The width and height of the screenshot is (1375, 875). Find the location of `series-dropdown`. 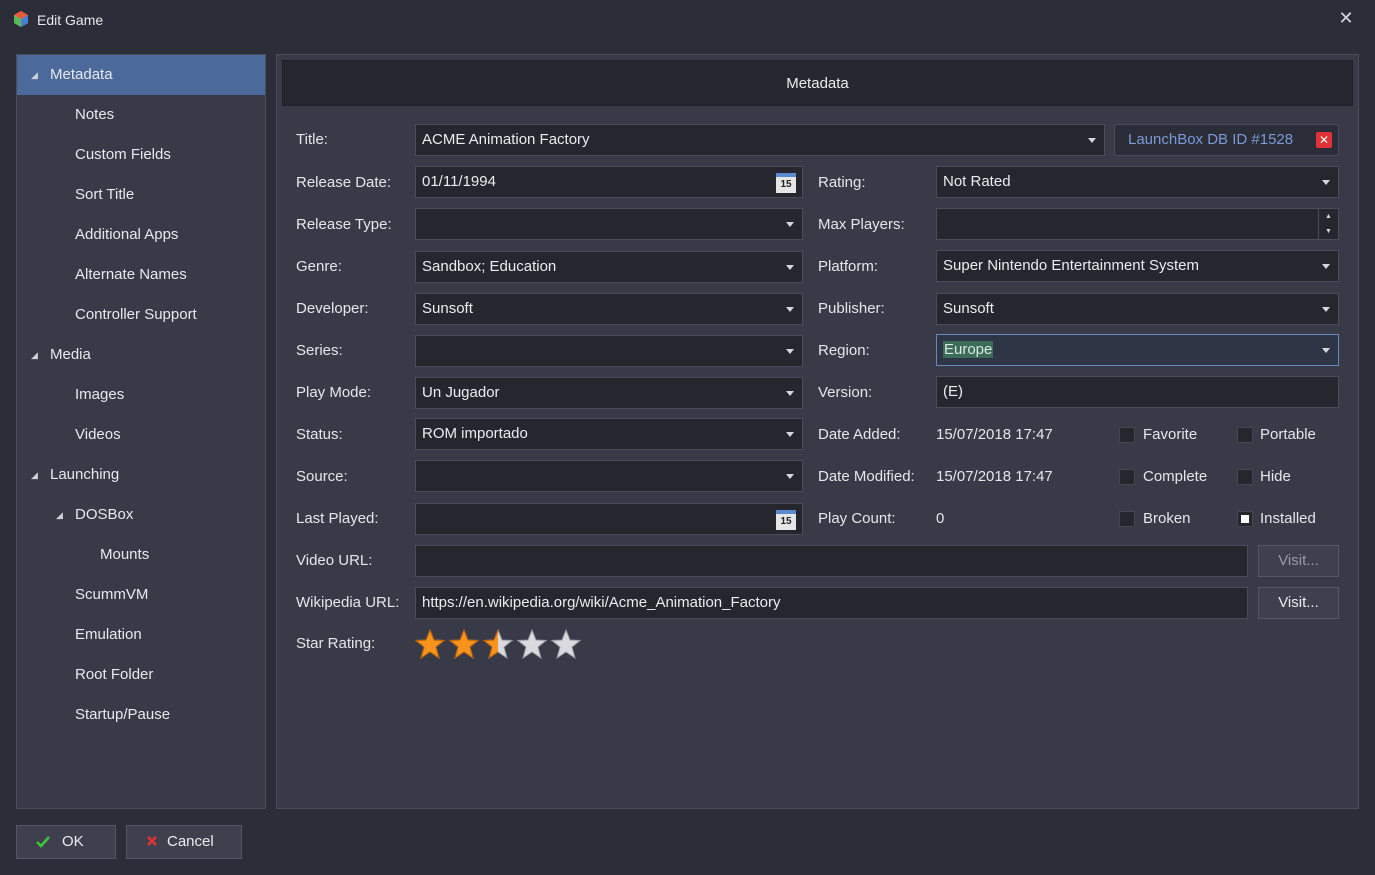

series-dropdown is located at coordinates (609, 351).